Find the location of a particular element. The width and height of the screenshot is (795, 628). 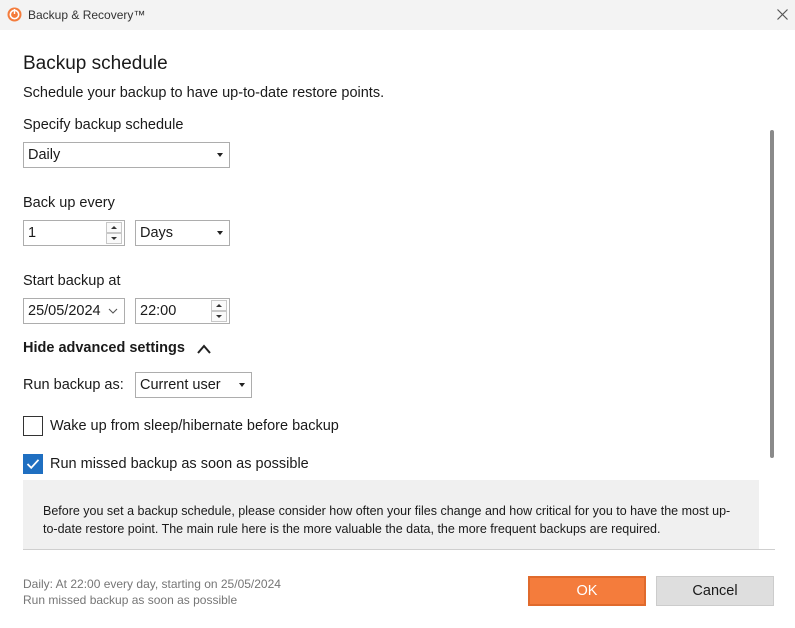

close-icon is located at coordinates (782, 14).